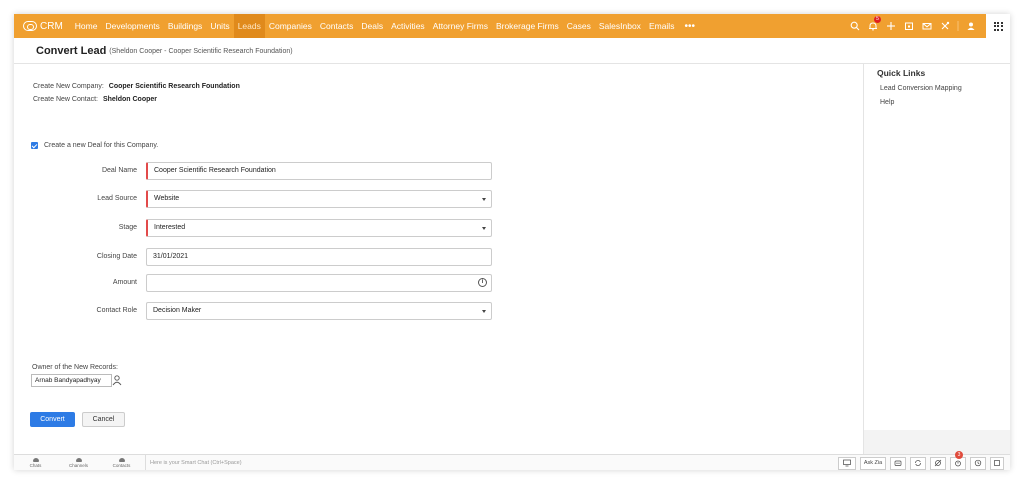 This screenshot has width=1024, height=482. I want to click on owner-input: Arnab Bandyapadhyay, so click(71, 380).